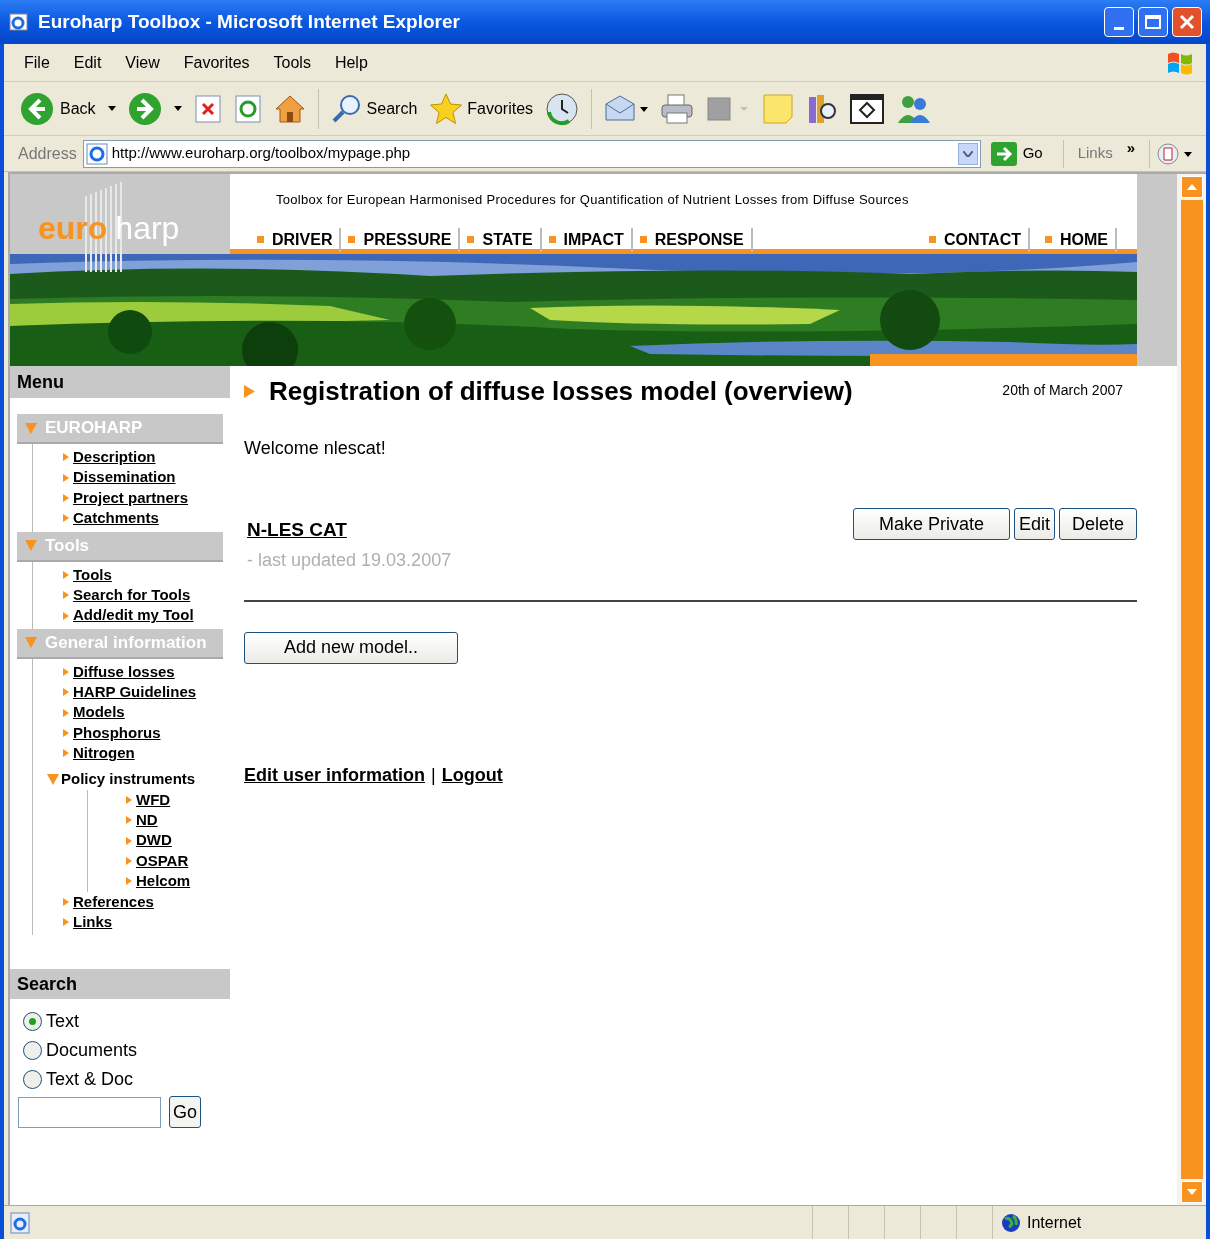  What do you see at coordinates (292, 62) in the screenshot?
I see `menu-item: Tools` at bounding box center [292, 62].